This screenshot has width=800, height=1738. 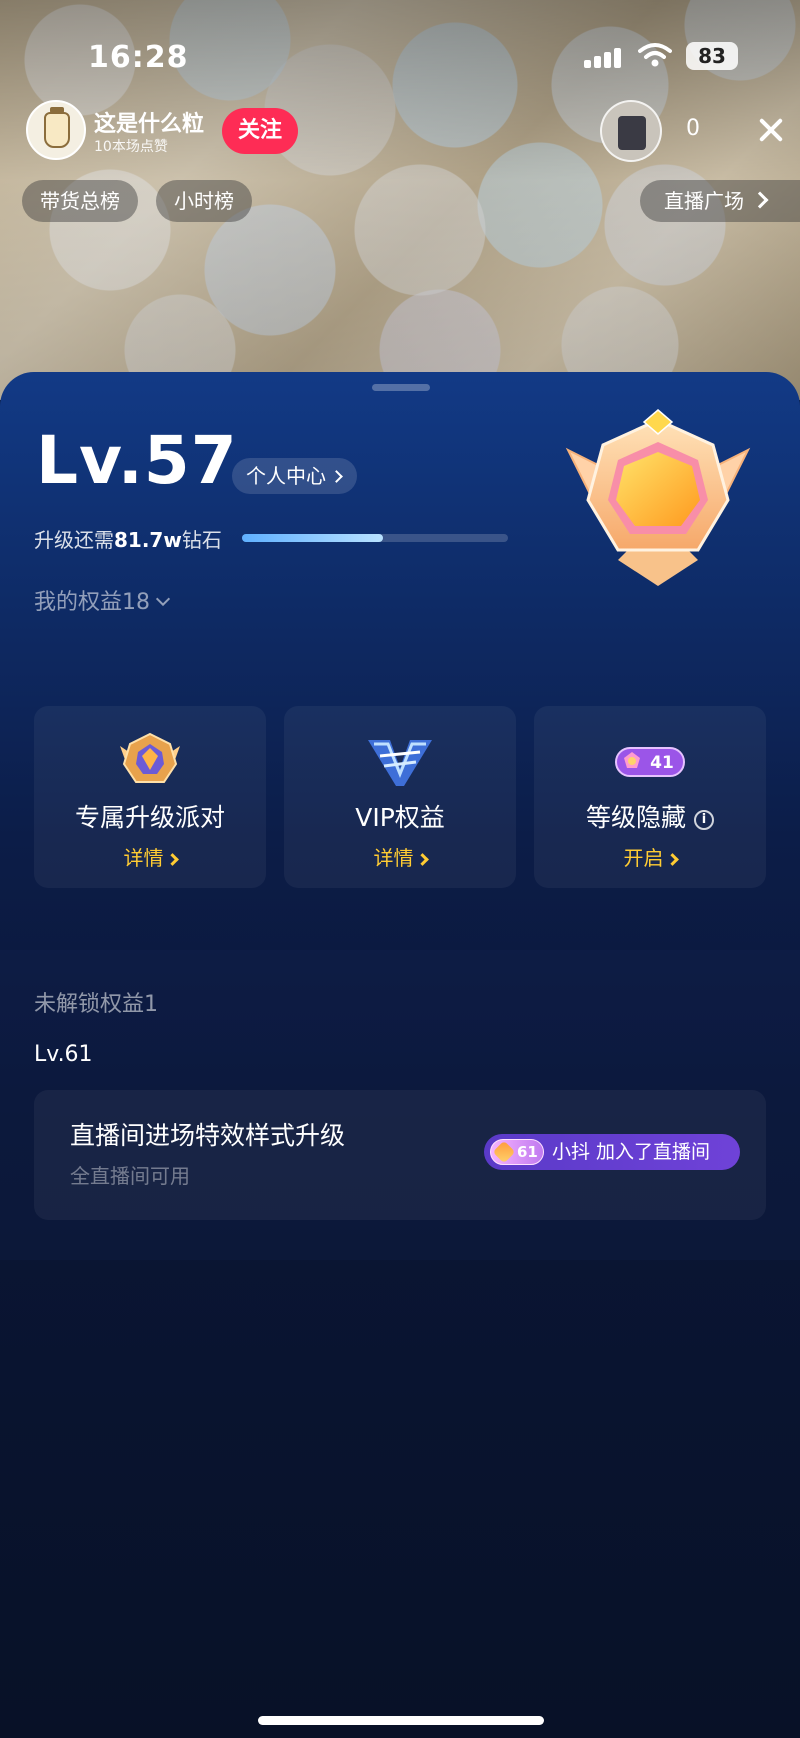 What do you see at coordinates (92, 602) in the screenshot?
I see `my-benefits-label: 我的权益18` at bounding box center [92, 602].